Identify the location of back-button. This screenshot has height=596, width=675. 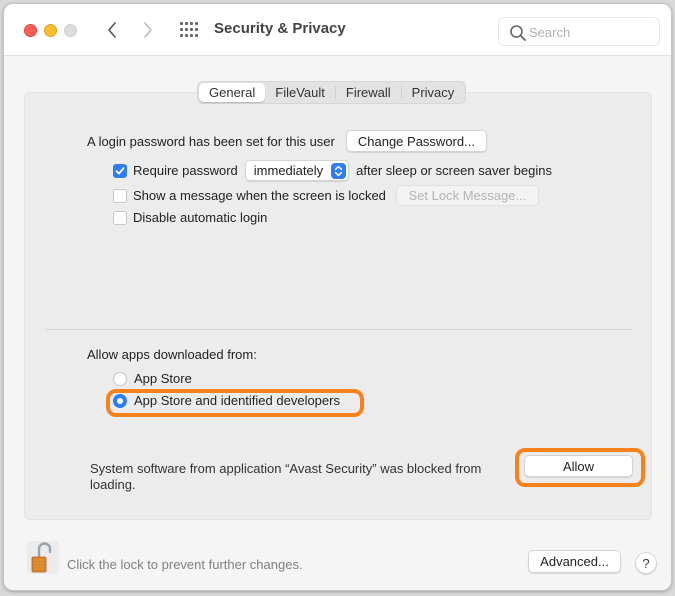
(112, 30).